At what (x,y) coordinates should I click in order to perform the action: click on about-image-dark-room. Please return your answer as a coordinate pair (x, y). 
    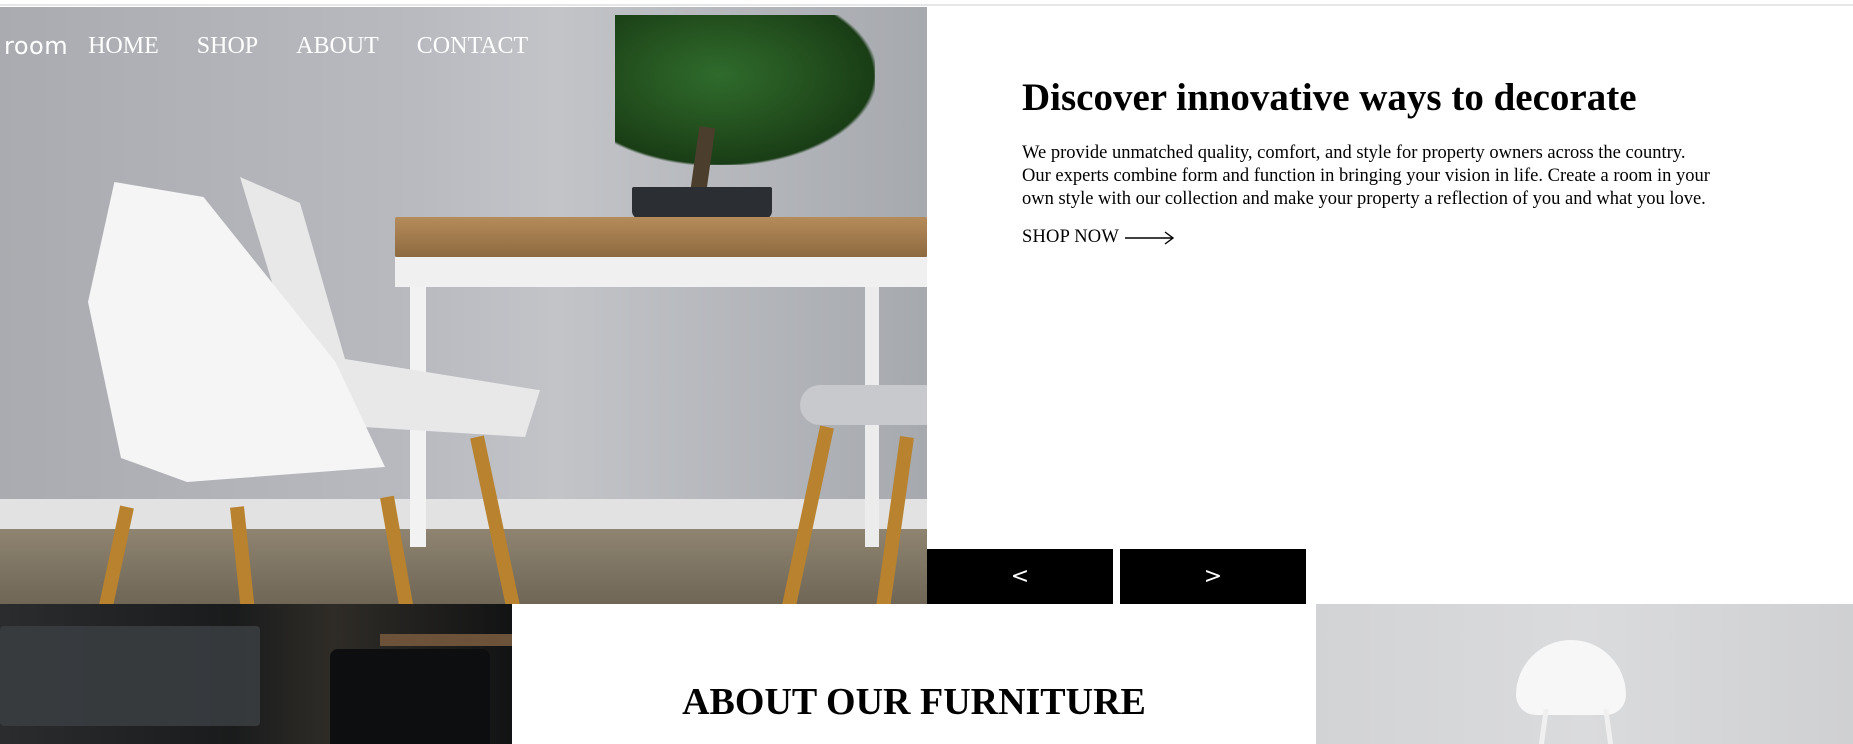
    Looking at the image, I should click on (256, 674).